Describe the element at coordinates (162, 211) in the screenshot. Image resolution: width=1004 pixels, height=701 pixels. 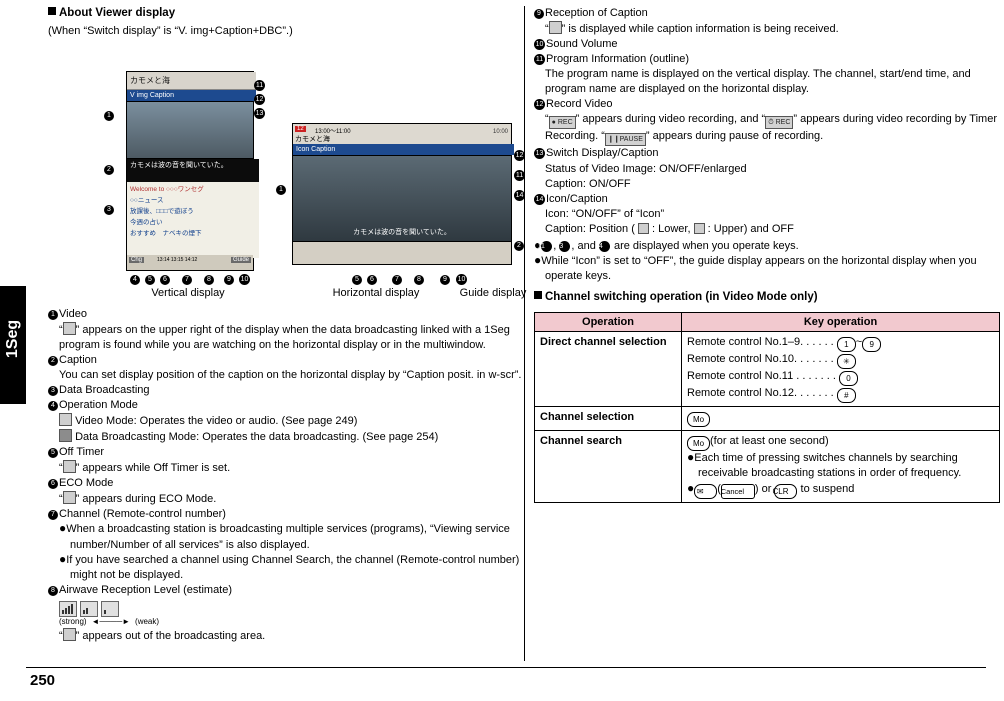
I see `dbc-line-3: 放課後、□□□で遊ぼう` at that location.